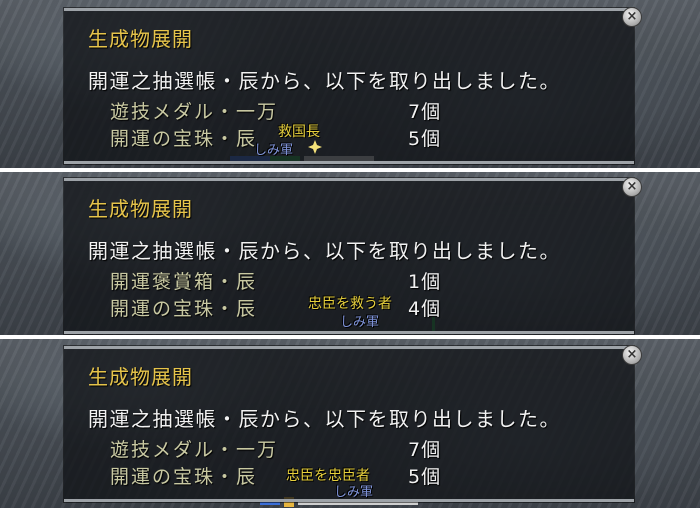 The width and height of the screenshot is (700, 508). I want to click on item-row: 開運褒賞箱・辰 1個, so click(300, 280).